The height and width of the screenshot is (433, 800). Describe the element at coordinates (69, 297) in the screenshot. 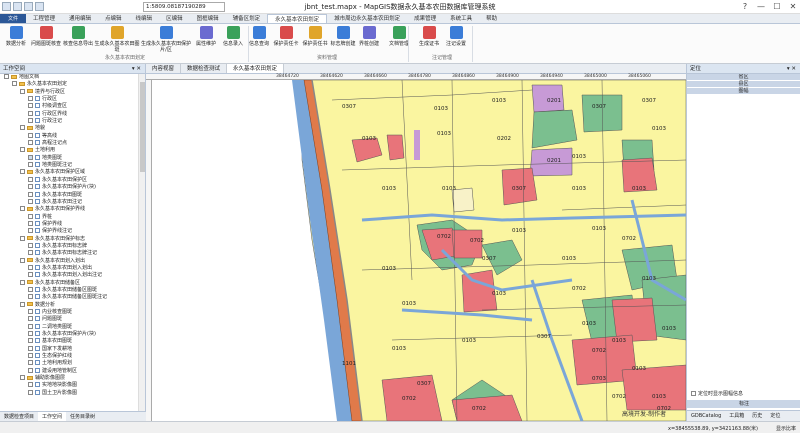

I see `tree-layer: 永久基本农田储备区图斑注记` at that location.